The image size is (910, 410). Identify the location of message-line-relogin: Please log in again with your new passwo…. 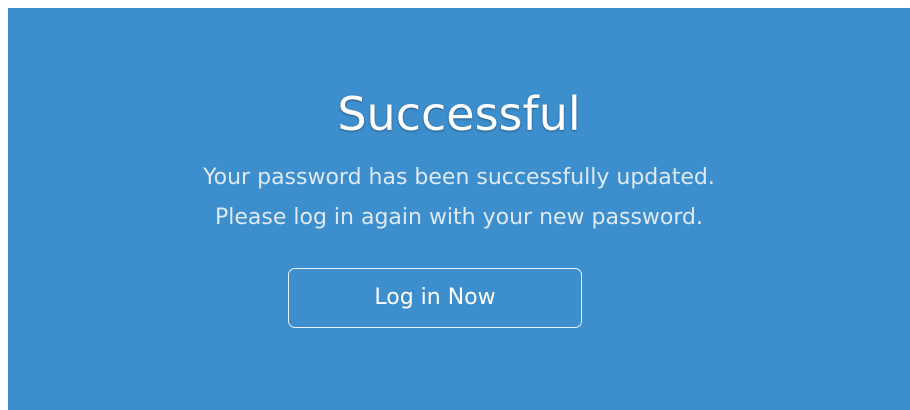
(459, 217).